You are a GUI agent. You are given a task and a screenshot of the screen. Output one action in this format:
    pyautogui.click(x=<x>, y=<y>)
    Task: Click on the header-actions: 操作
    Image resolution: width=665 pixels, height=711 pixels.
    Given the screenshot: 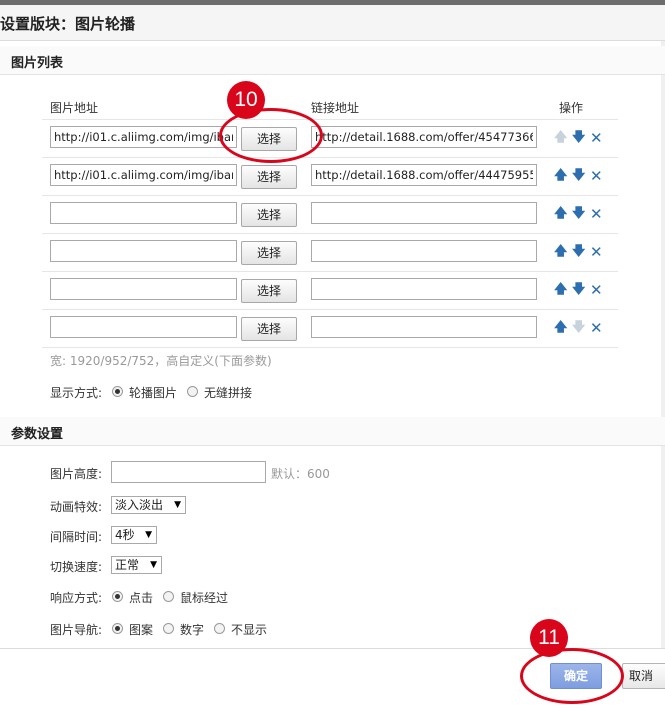 What is the action you would take?
    pyautogui.click(x=571, y=108)
    